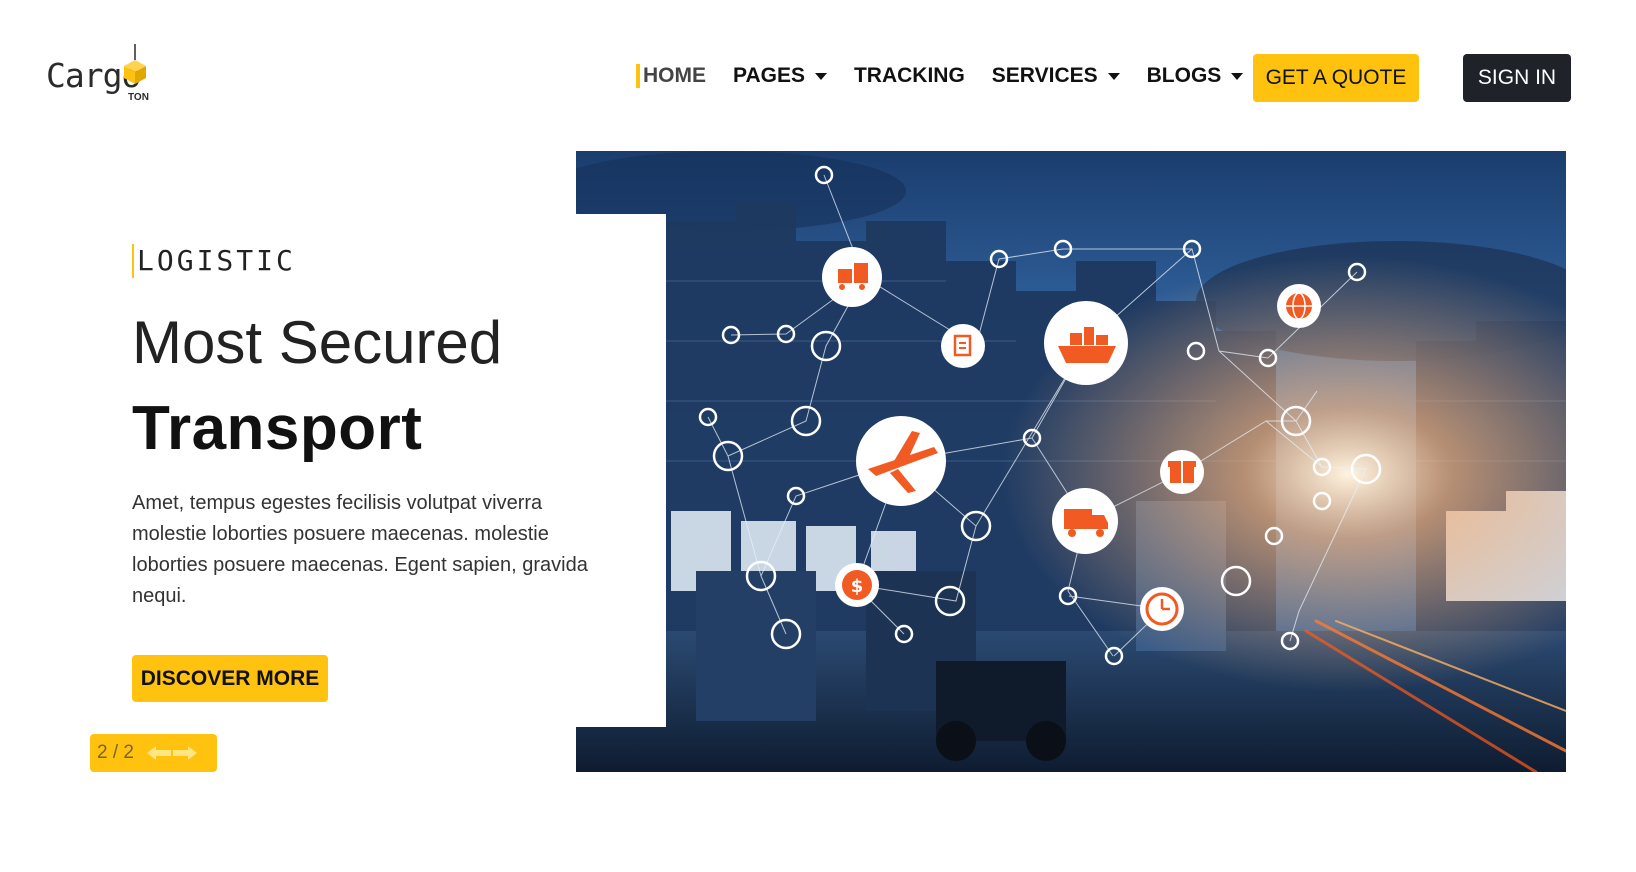 The width and height of the screenshot is (1636, 872). What do you see at coordinates (1336, 78) in the screenshot?
I see `get-a-quote-button: GET A QUOTE` at bounding box center [1336, 78].